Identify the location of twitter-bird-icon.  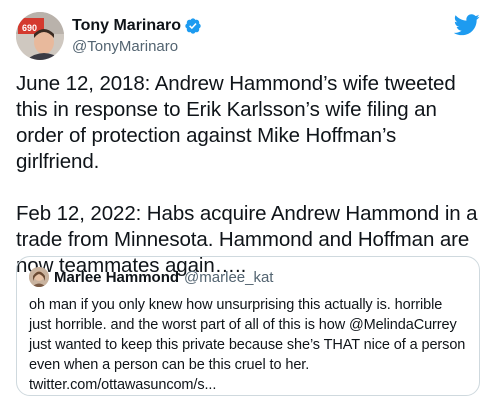
(466, 25).